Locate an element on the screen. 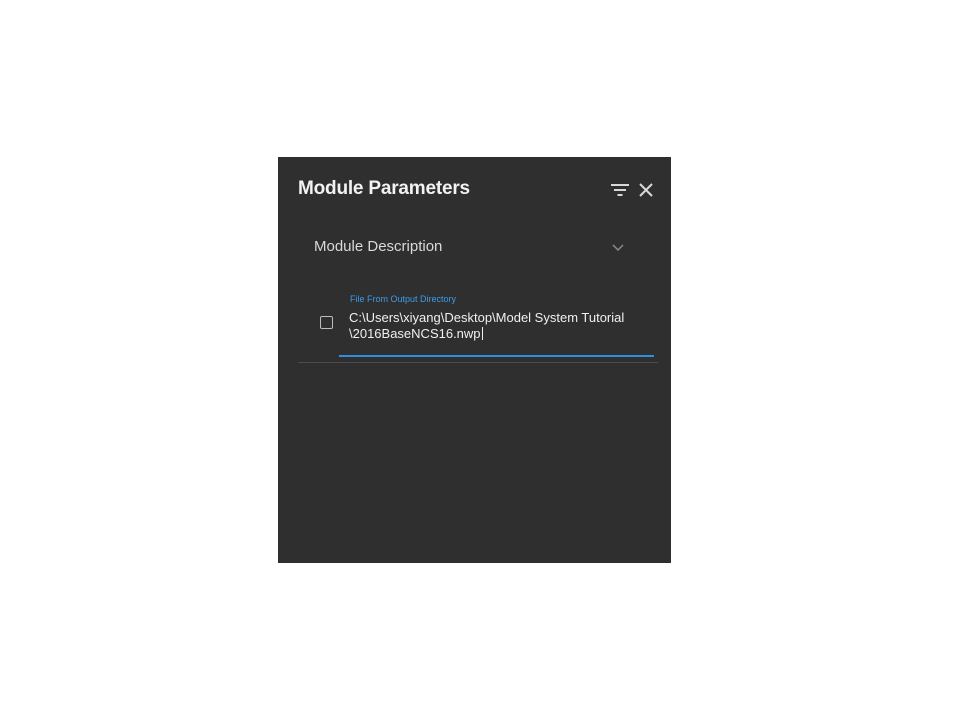 Image resolution: width=960 pixels, height=720 pixels. header-actions is located at coordinates (633, 190).